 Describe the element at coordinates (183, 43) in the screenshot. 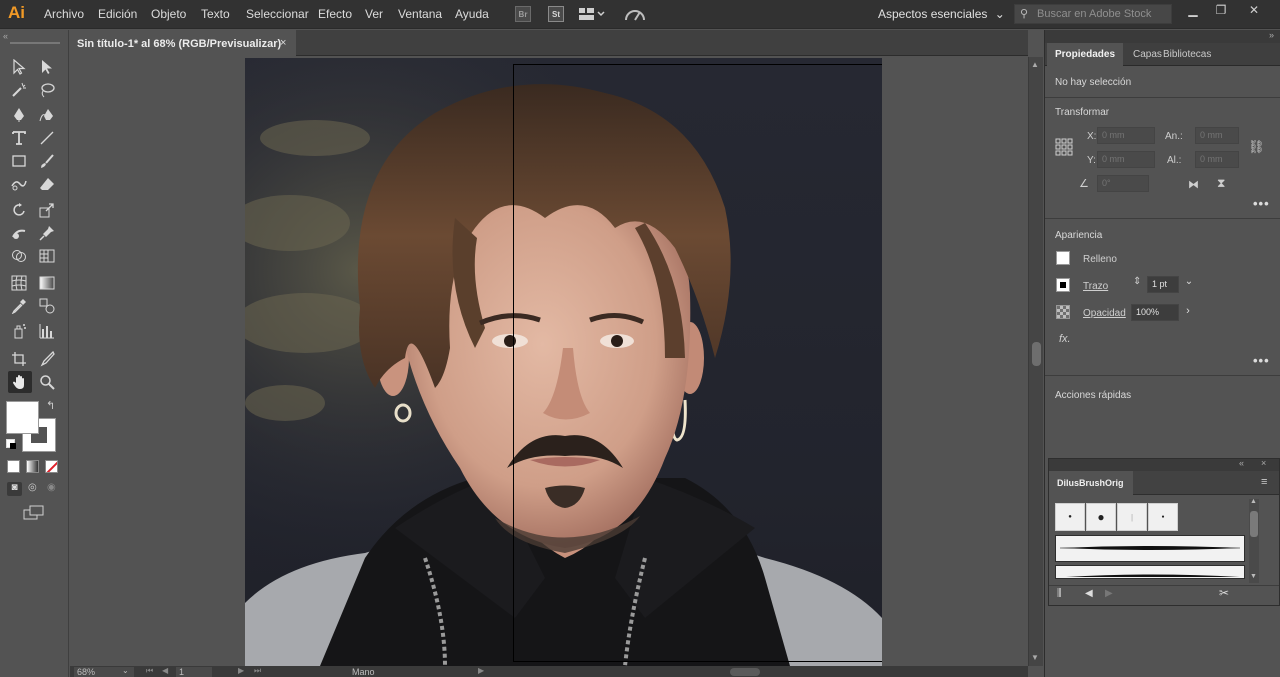

I see `document-tab: Sin título-1* al 68% (RGB/Previsualizar)` at that location.